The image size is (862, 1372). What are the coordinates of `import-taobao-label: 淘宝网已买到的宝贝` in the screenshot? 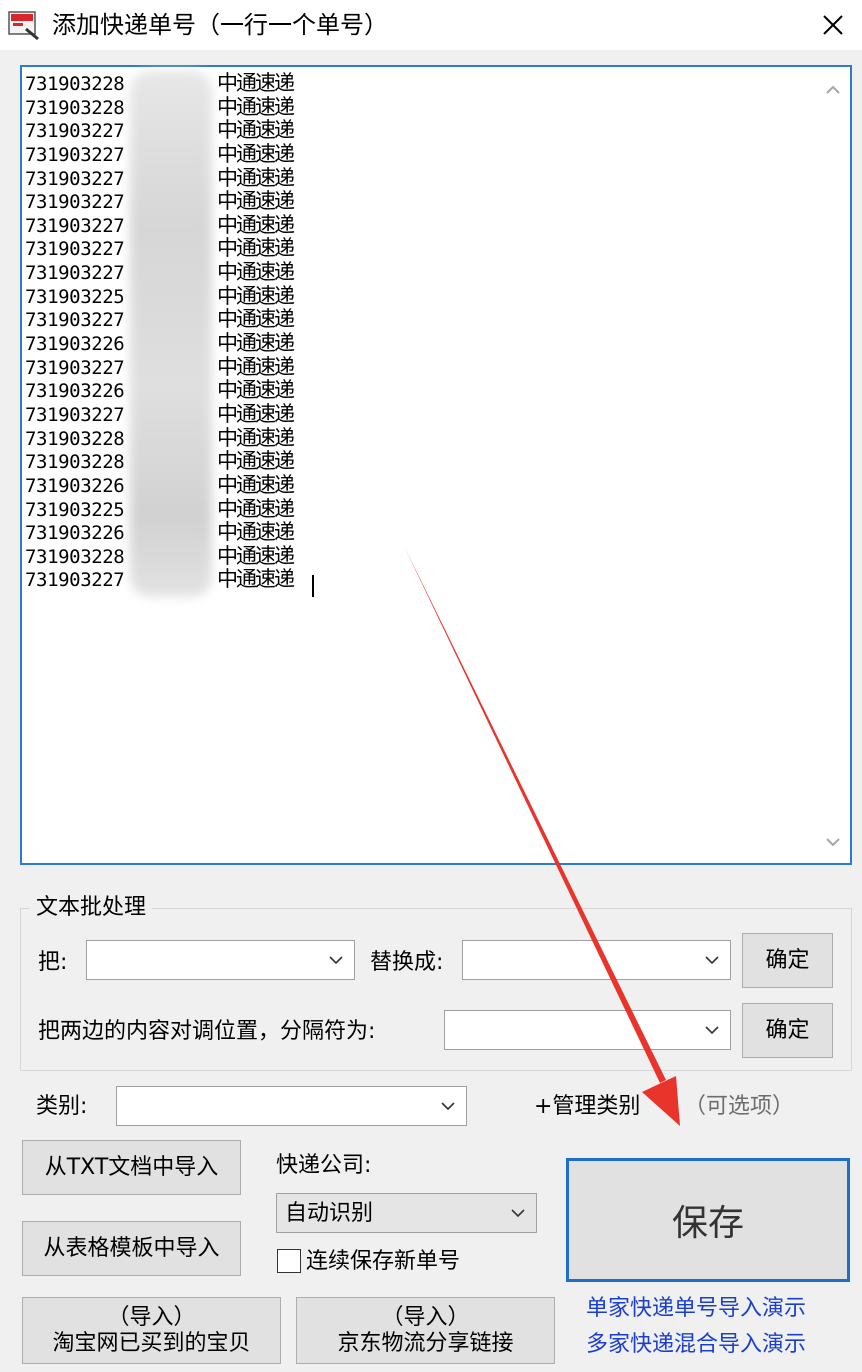 It's located at (151, 1343).